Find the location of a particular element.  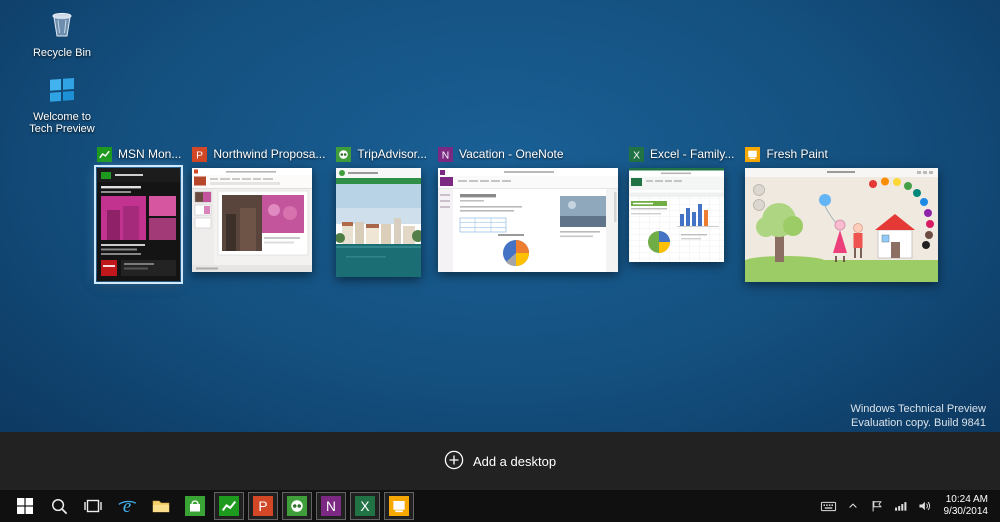

add-desktop-button: Add a desktop is located at coordinates (500, 461).